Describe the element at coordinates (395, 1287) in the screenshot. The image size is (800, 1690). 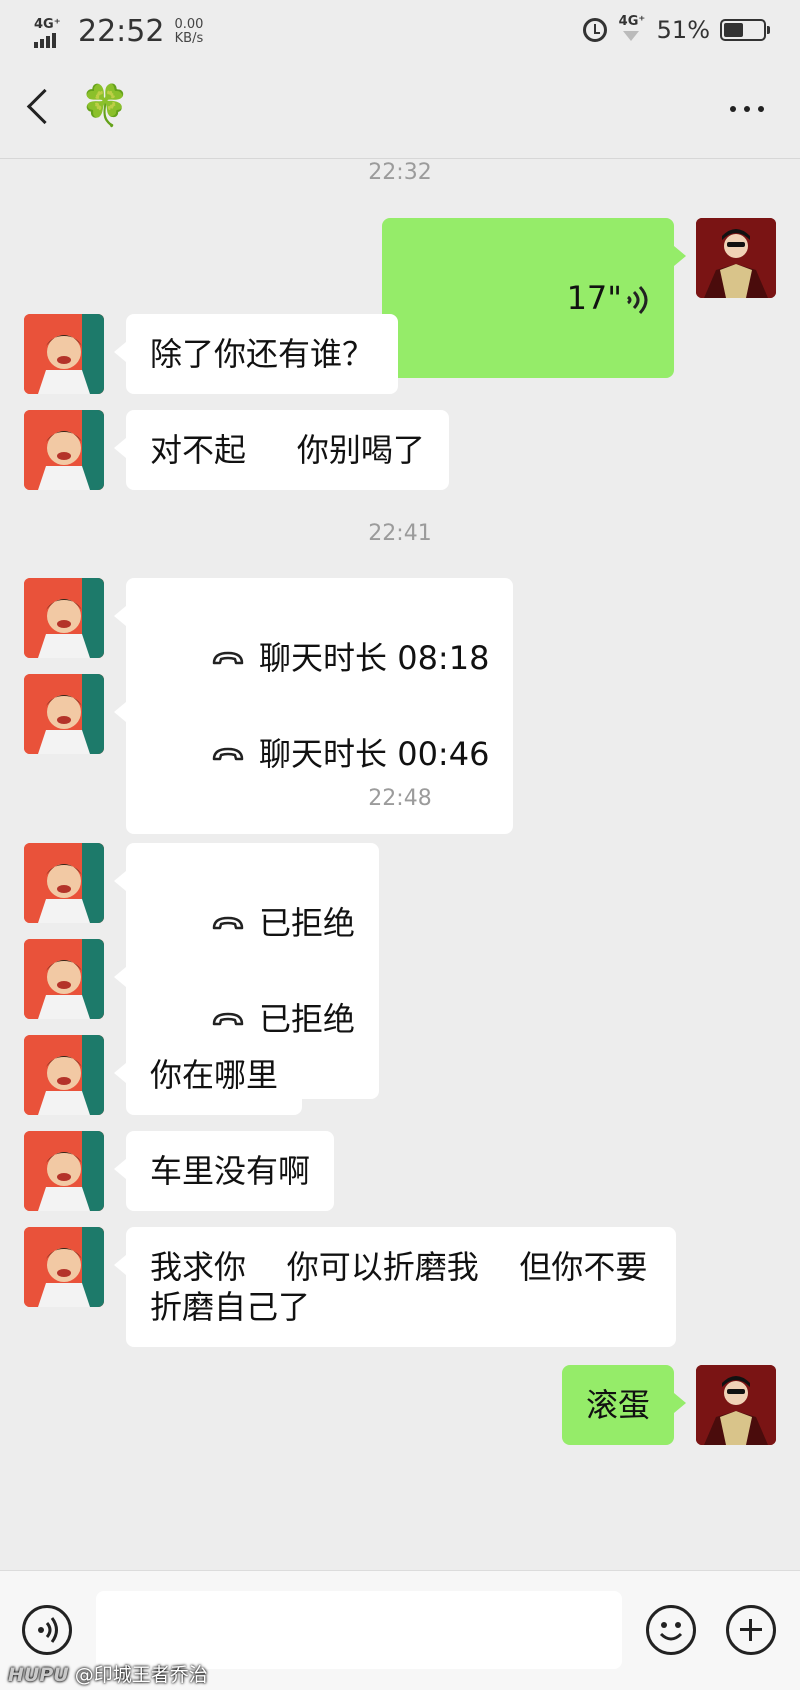
I see `message-bubble: 我求你 你可以折磨我 但你不要 折磨自己了` at that location.